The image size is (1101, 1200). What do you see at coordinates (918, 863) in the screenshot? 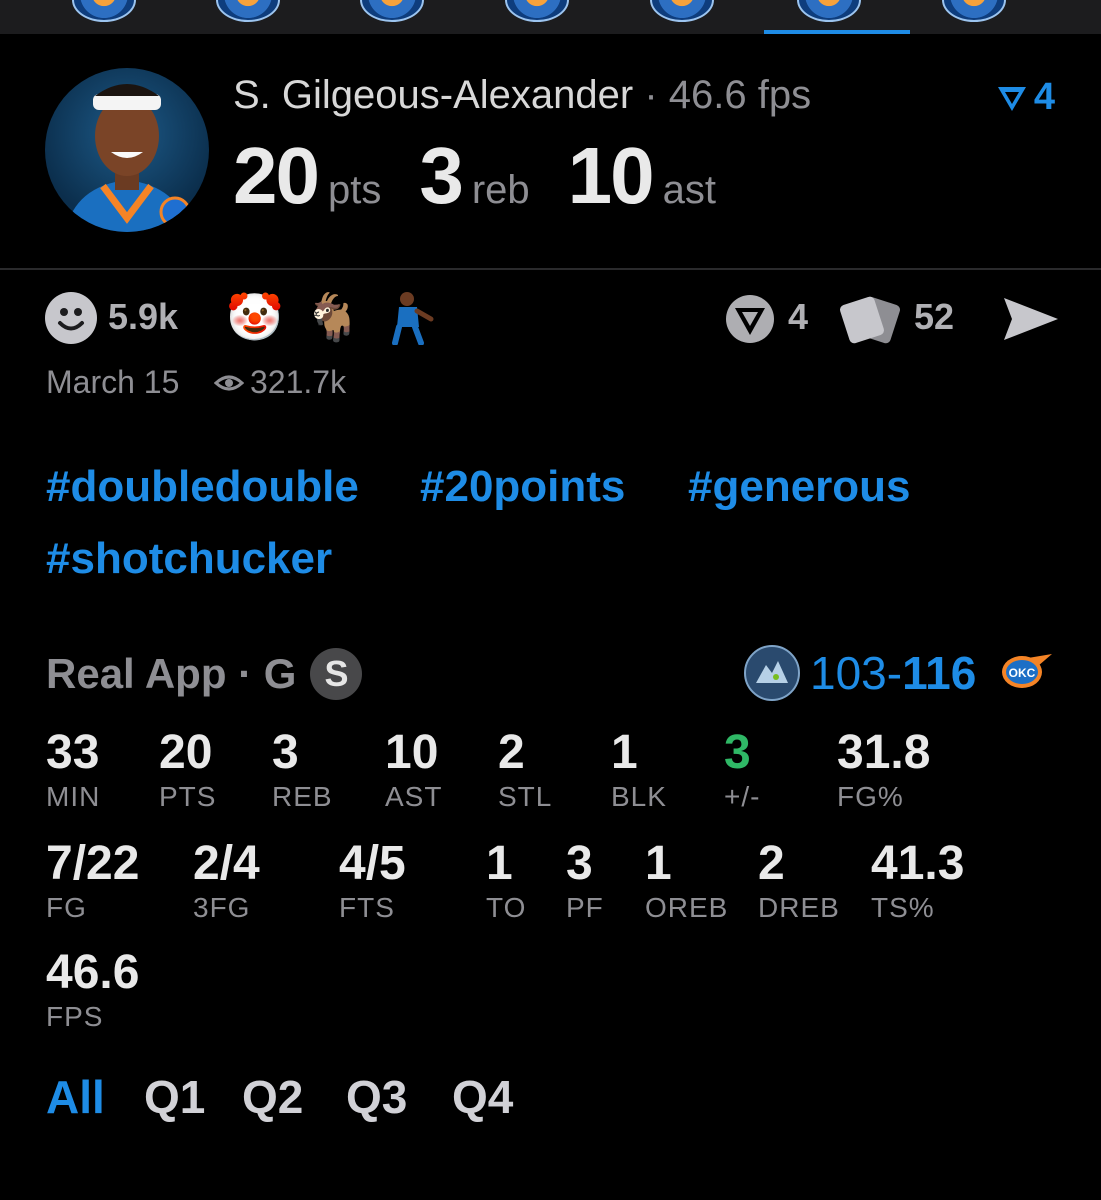
I see `stat-value: 41.3` at bounding box center [918, 863].